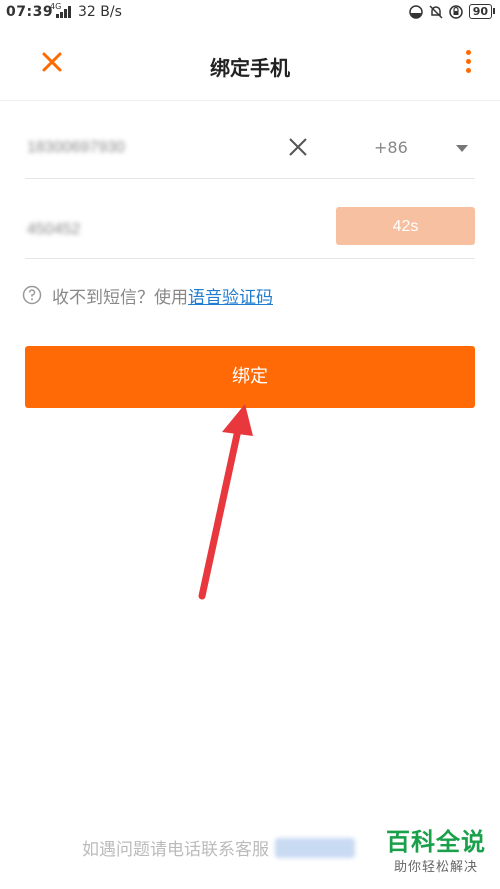  I want to click on watermark-title: 百科全说, so click(436, 842).